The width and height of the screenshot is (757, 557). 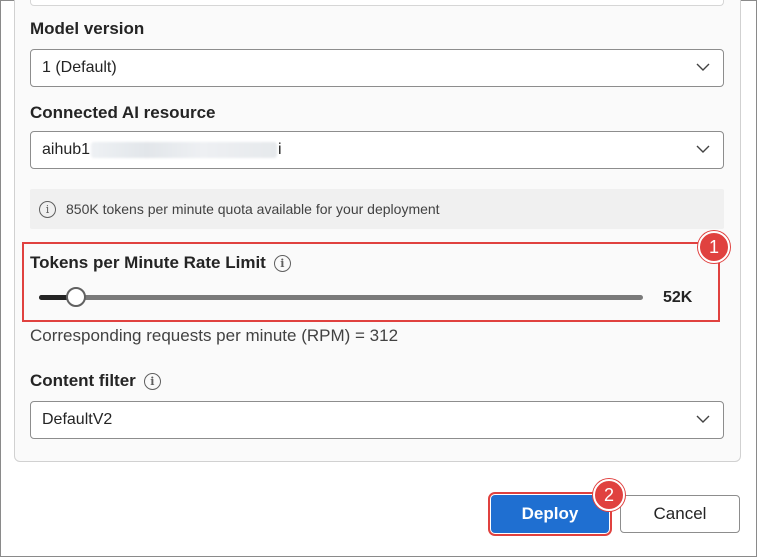 I want to click on redacted-resource-name, so click(x=184, y=150).